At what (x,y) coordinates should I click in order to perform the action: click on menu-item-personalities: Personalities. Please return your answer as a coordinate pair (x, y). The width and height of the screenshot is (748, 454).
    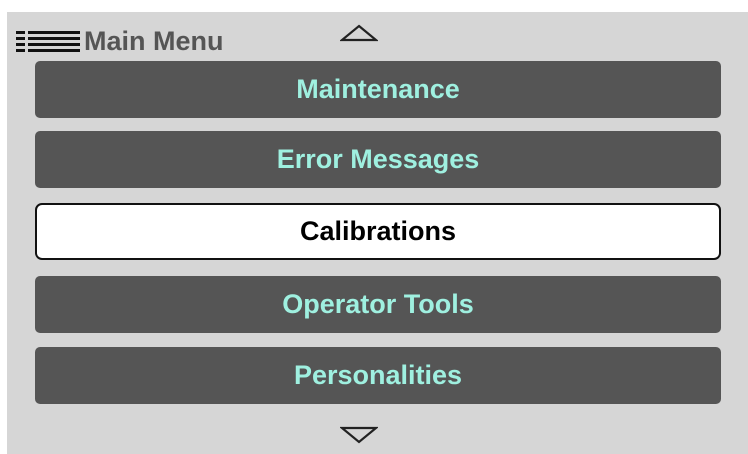
    Looking at the image, I should click on (378, 375).